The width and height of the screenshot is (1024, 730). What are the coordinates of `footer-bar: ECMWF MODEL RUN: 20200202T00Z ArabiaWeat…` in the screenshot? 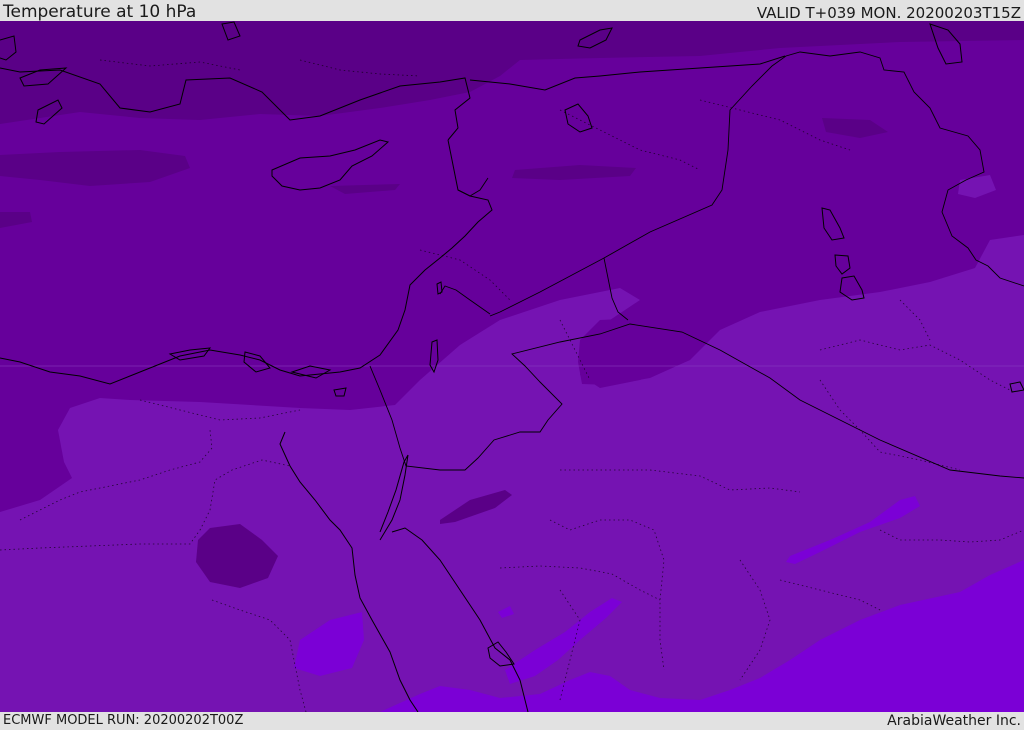 It's located at (512, 720).